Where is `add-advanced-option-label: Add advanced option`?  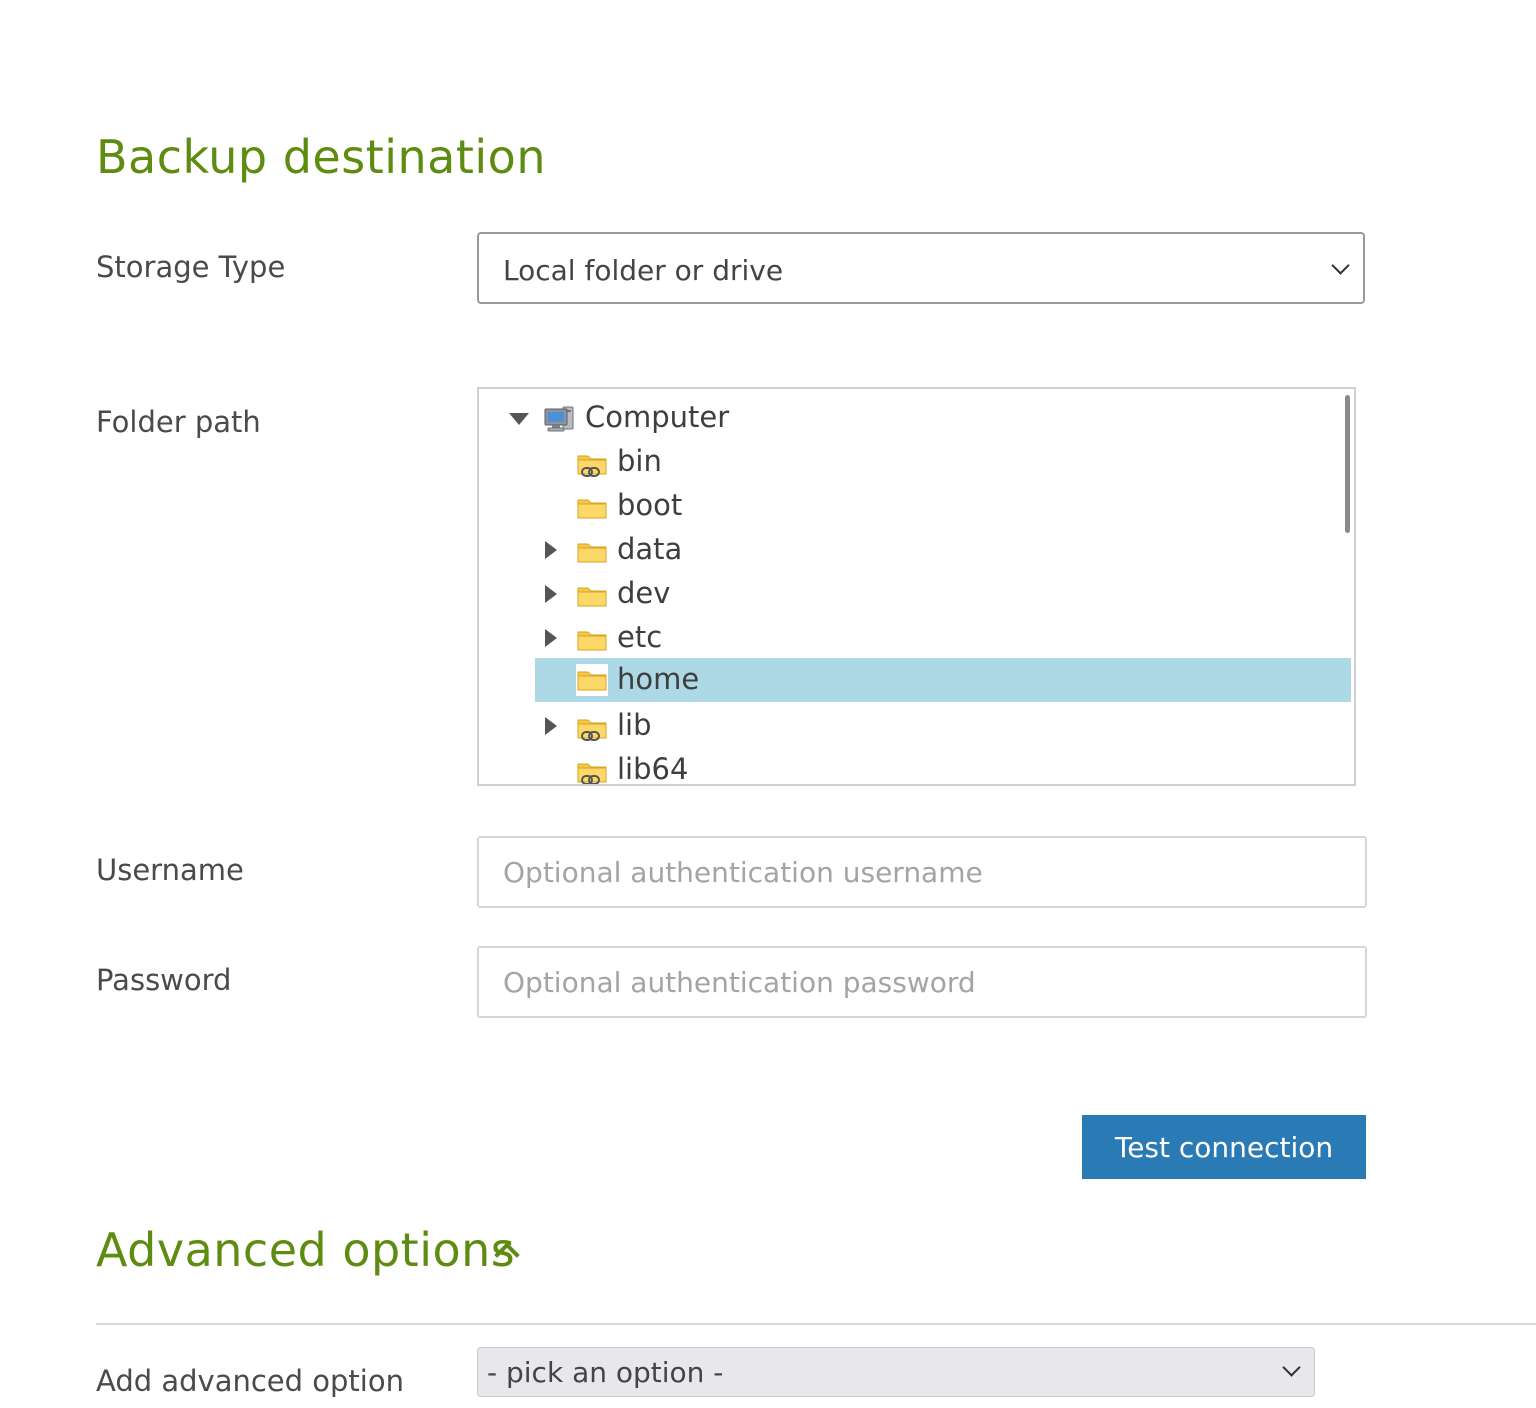
add-advanced-option-label: Add advanced option is located at coordinates (250, 1381).